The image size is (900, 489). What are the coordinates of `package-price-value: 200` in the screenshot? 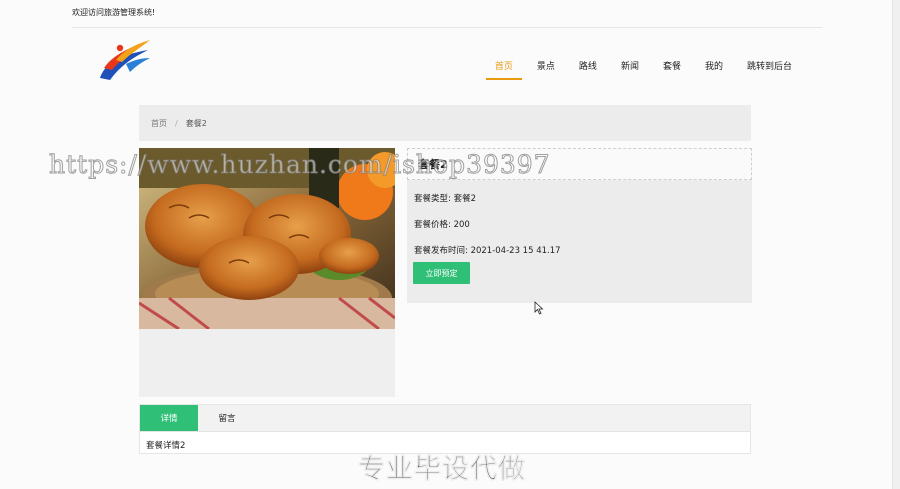 It's located at (461, 225).